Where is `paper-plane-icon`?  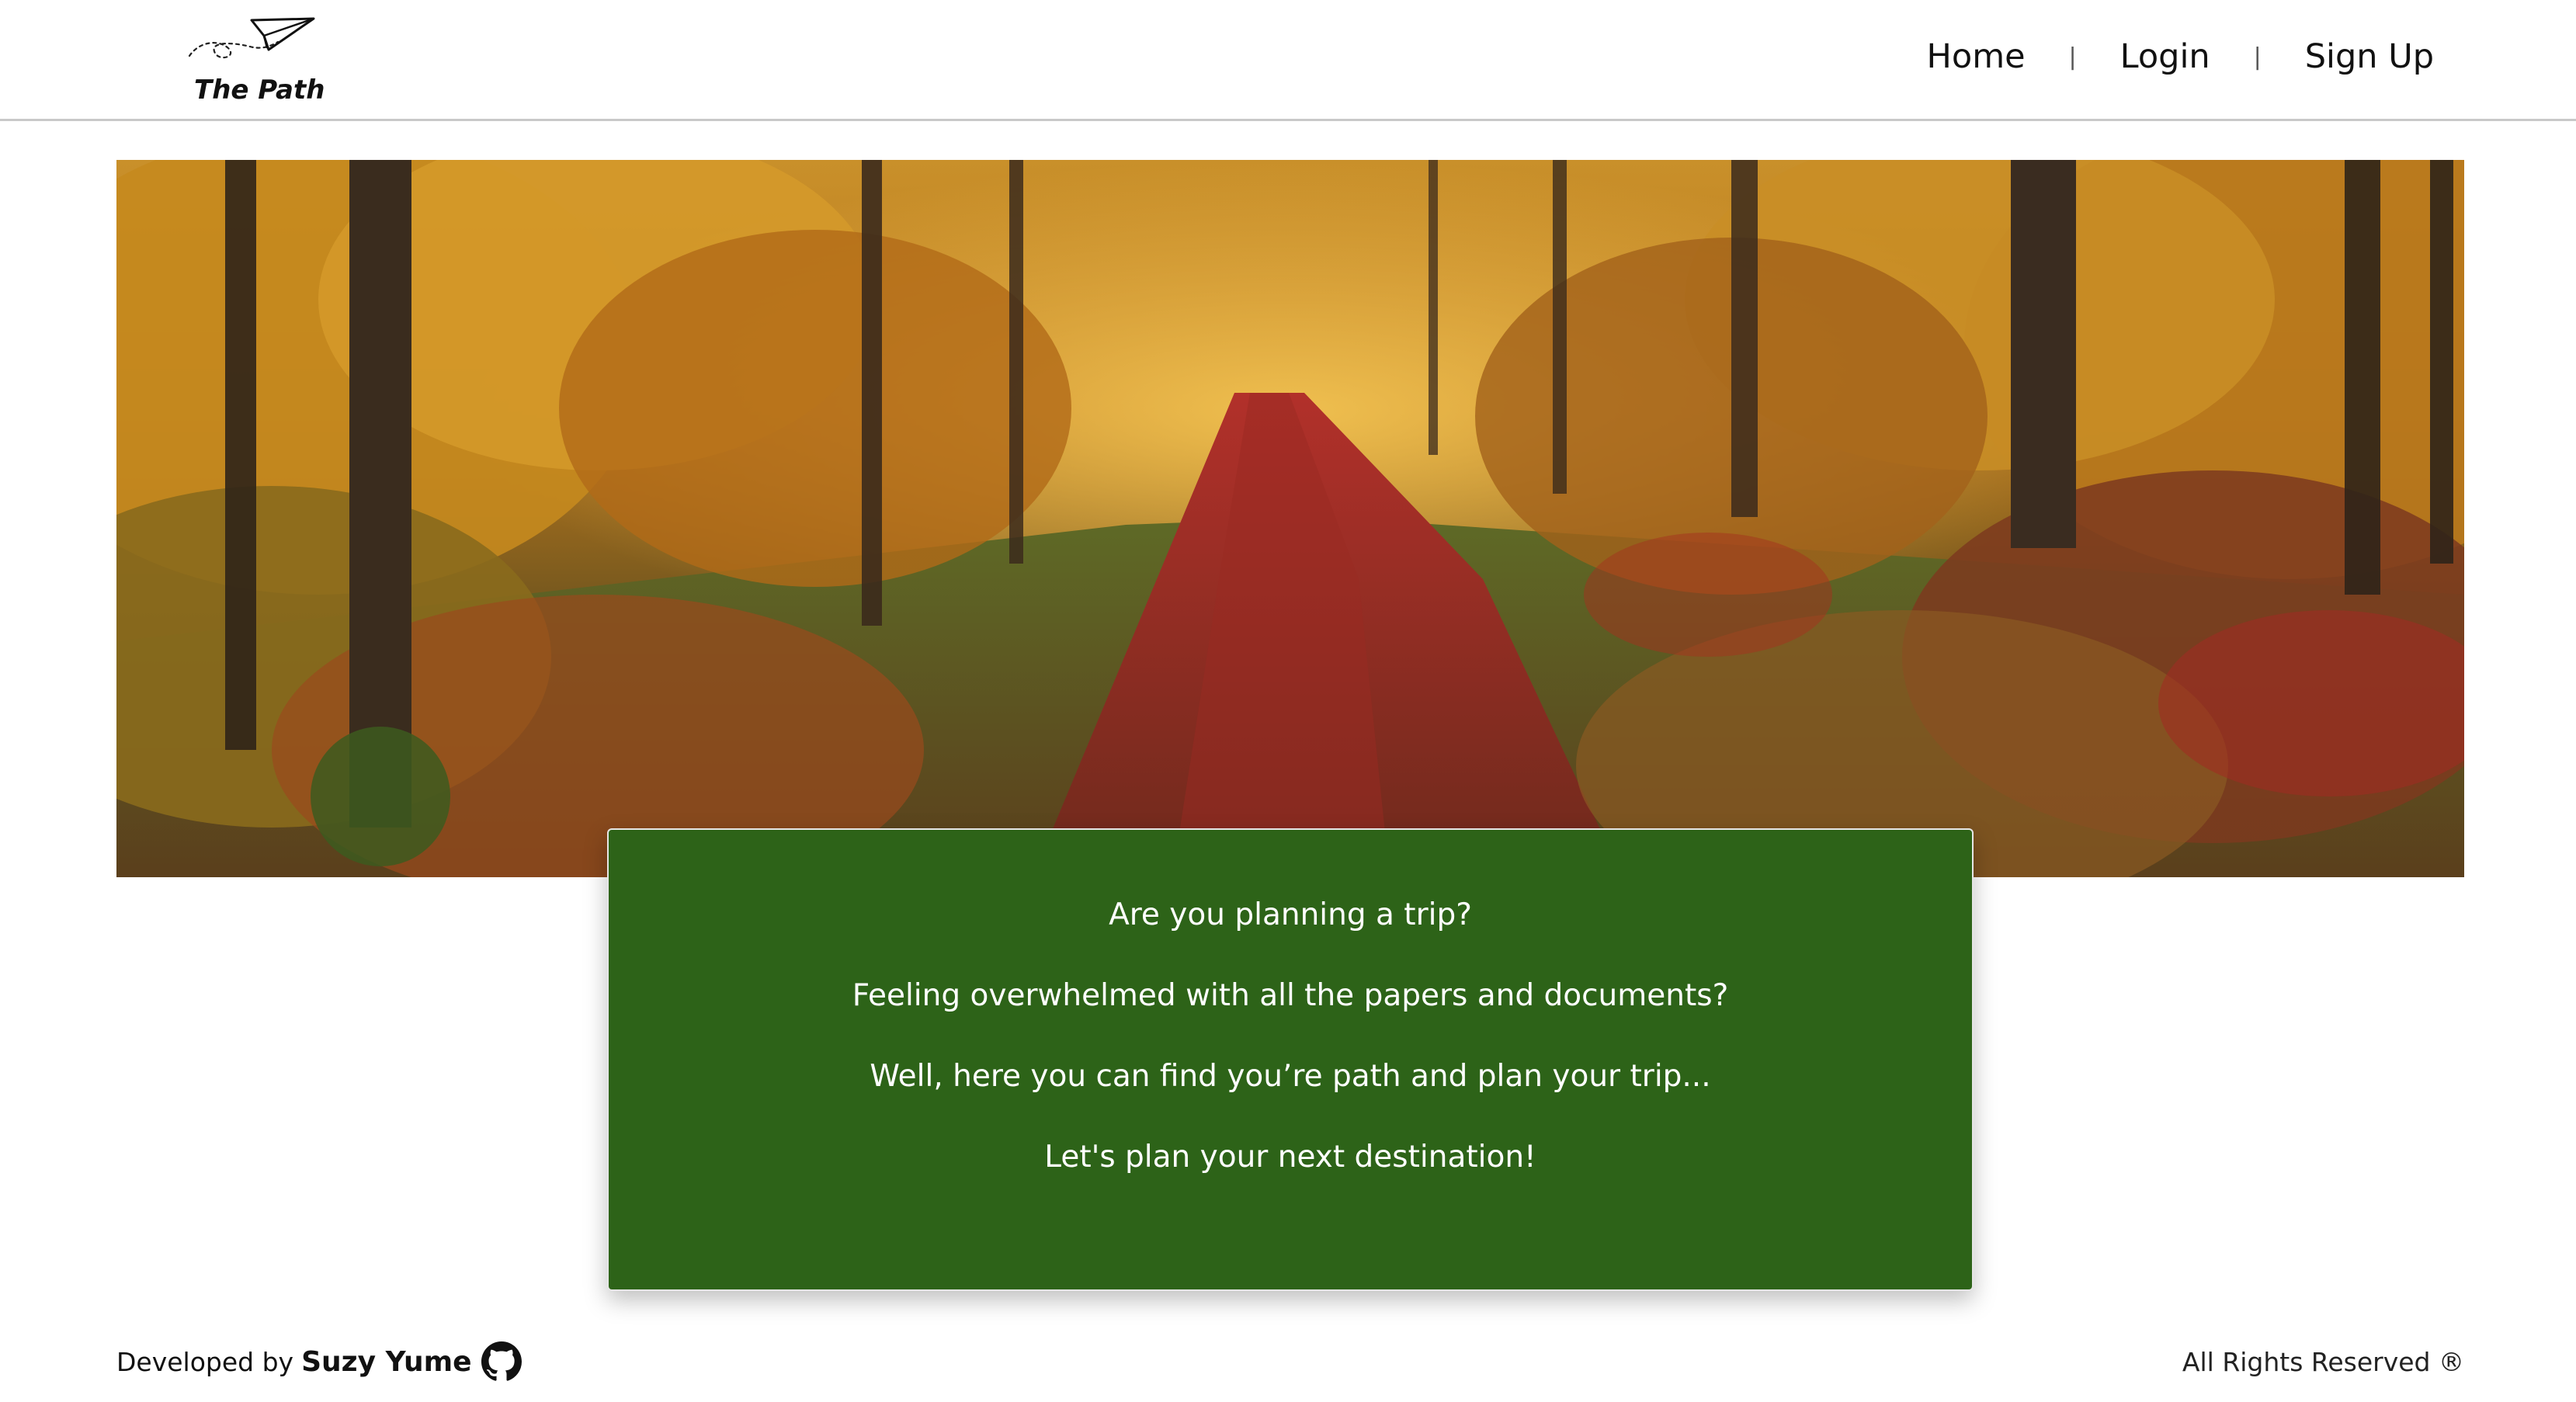 paper-plane-icon is located at coordinates (251, 38).